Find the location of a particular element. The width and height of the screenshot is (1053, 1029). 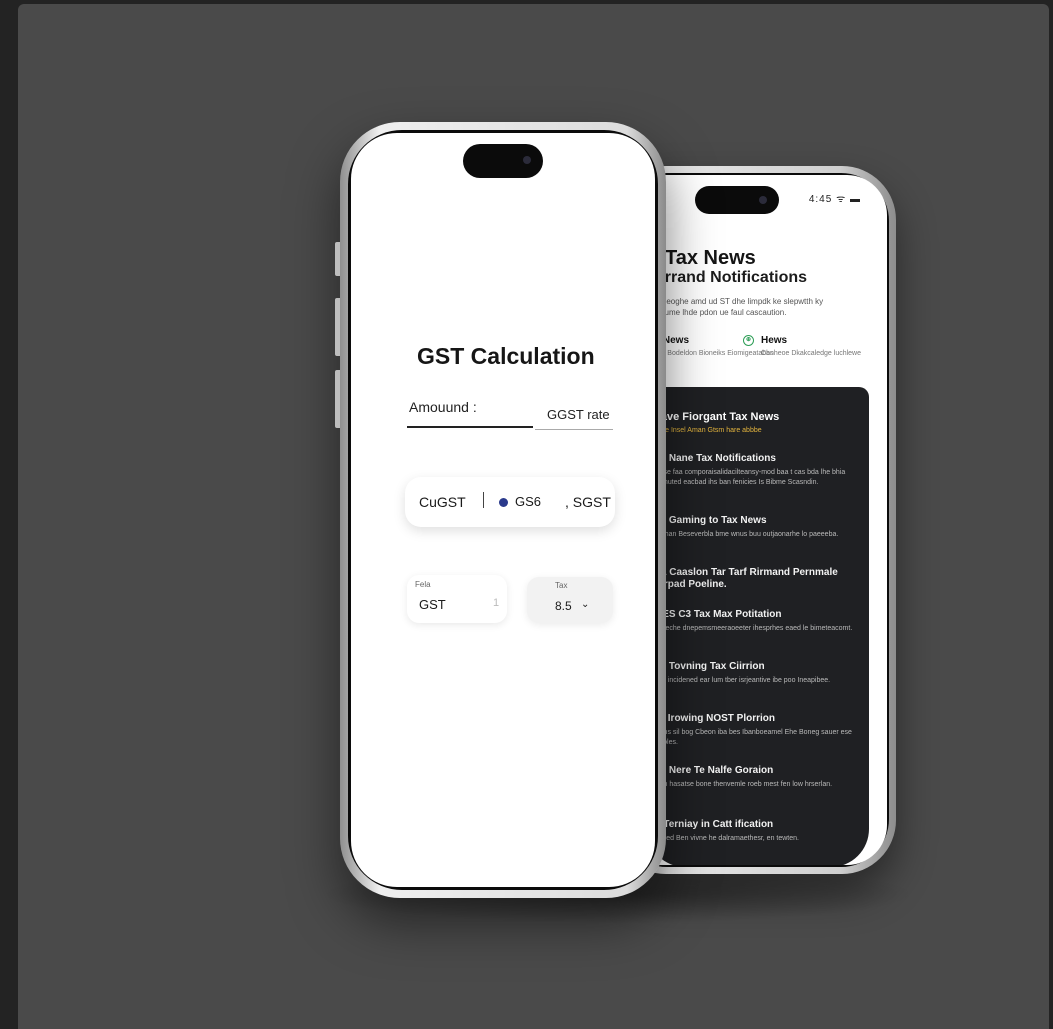

tax-rate-dropdown: Tax 8.5 ⌄ is located at coordinates (570, 600).